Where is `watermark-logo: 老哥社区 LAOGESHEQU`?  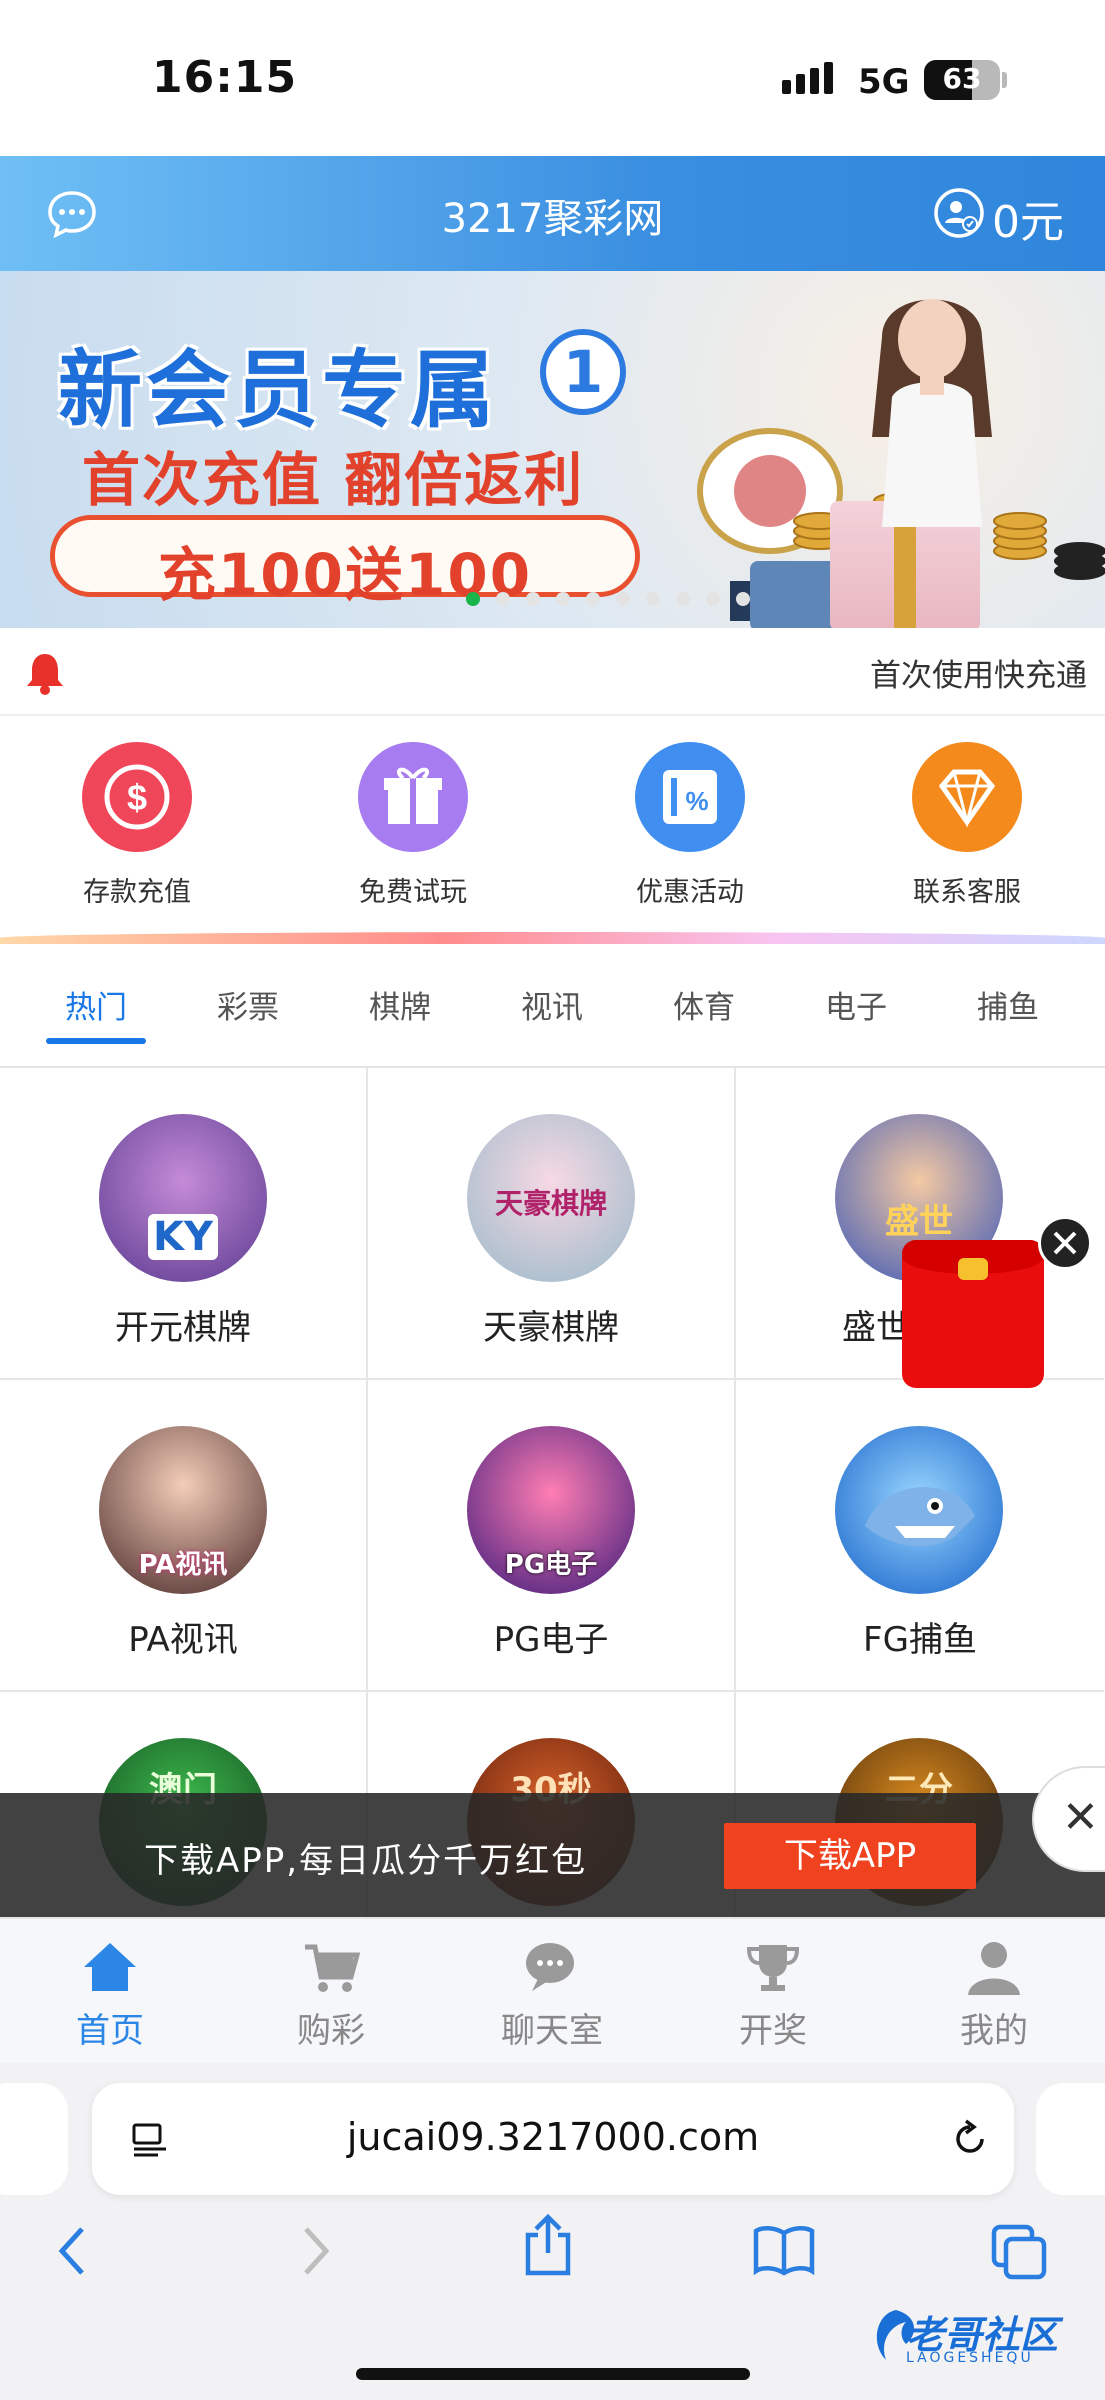 watermark-logo: 老哥社区 LAOGESHEQU is located at coordinates (981, 2338).